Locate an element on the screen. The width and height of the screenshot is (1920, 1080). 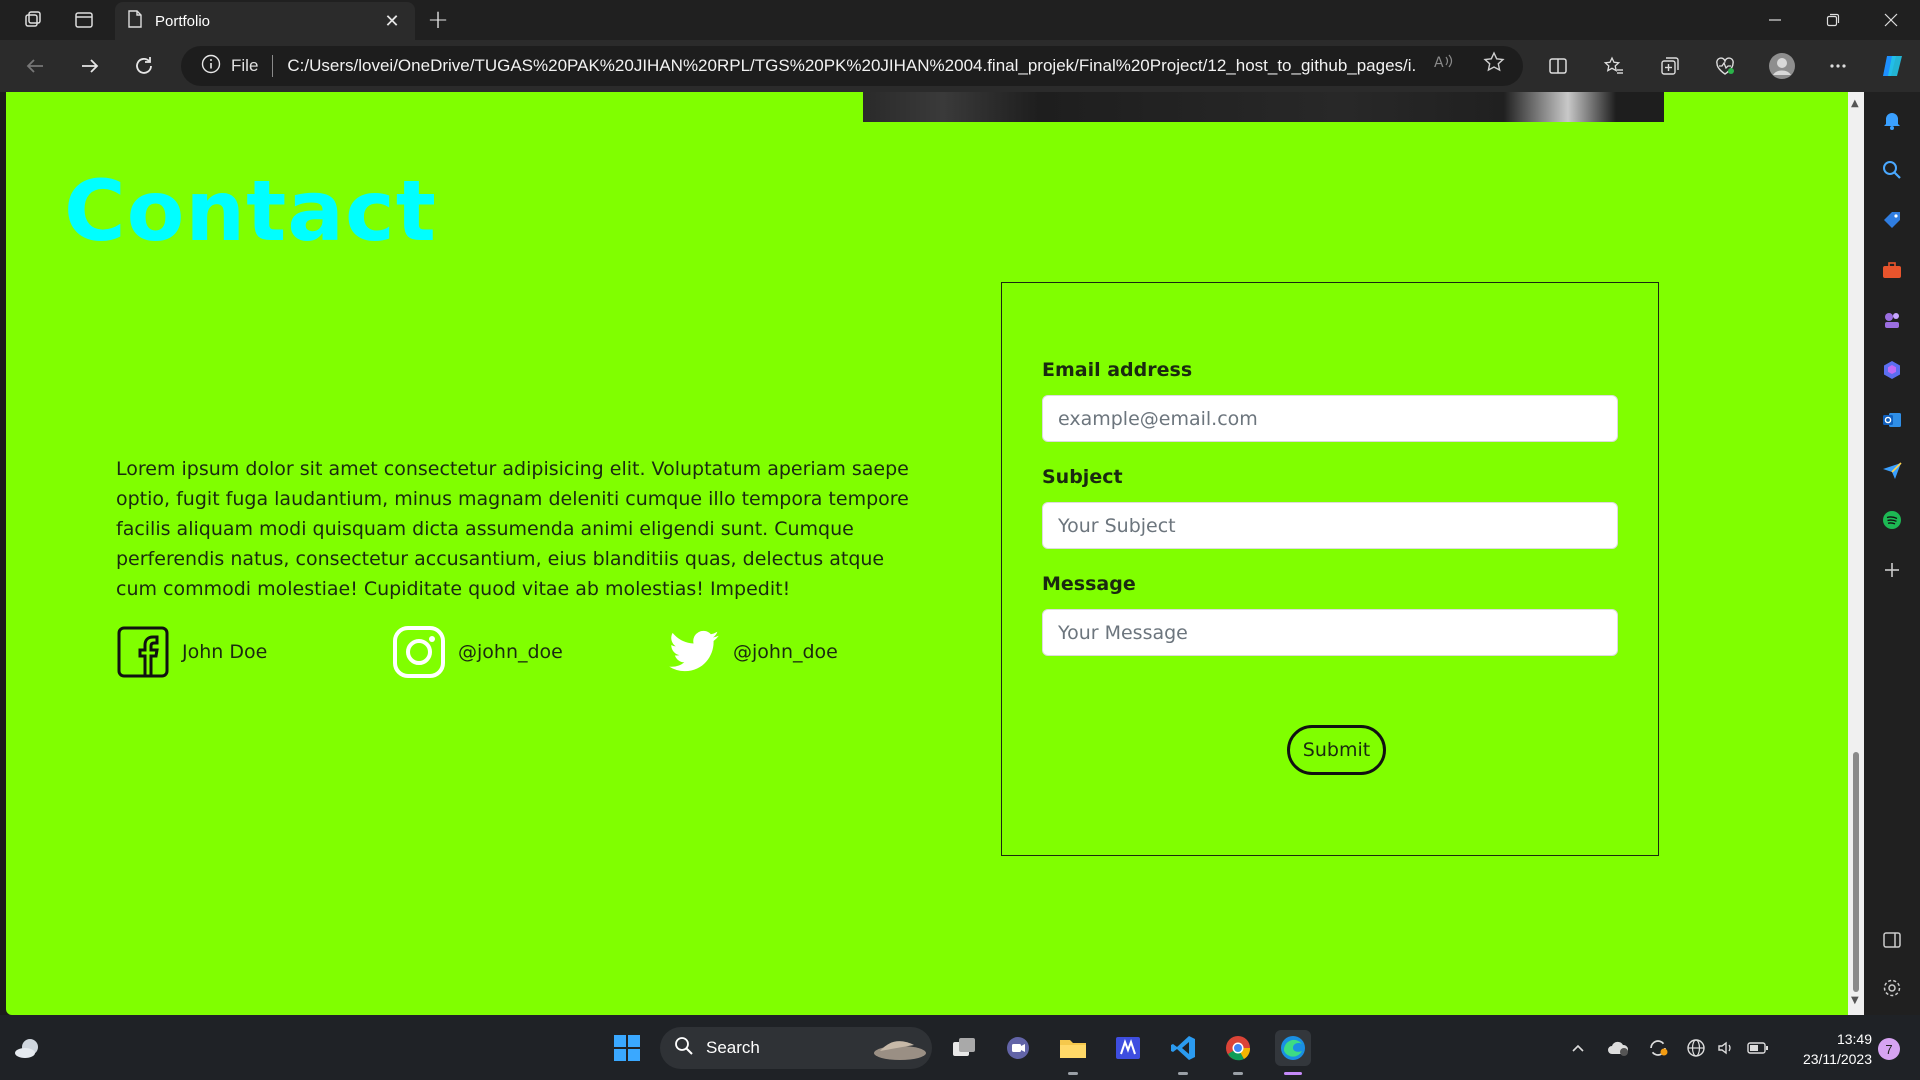
page-title: Contact is located at coordinates (250, 211).